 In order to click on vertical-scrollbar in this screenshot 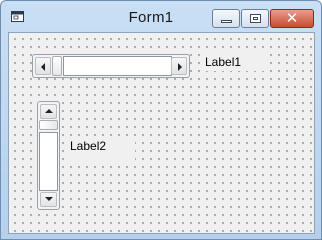, I will do `click(48, 155)`.